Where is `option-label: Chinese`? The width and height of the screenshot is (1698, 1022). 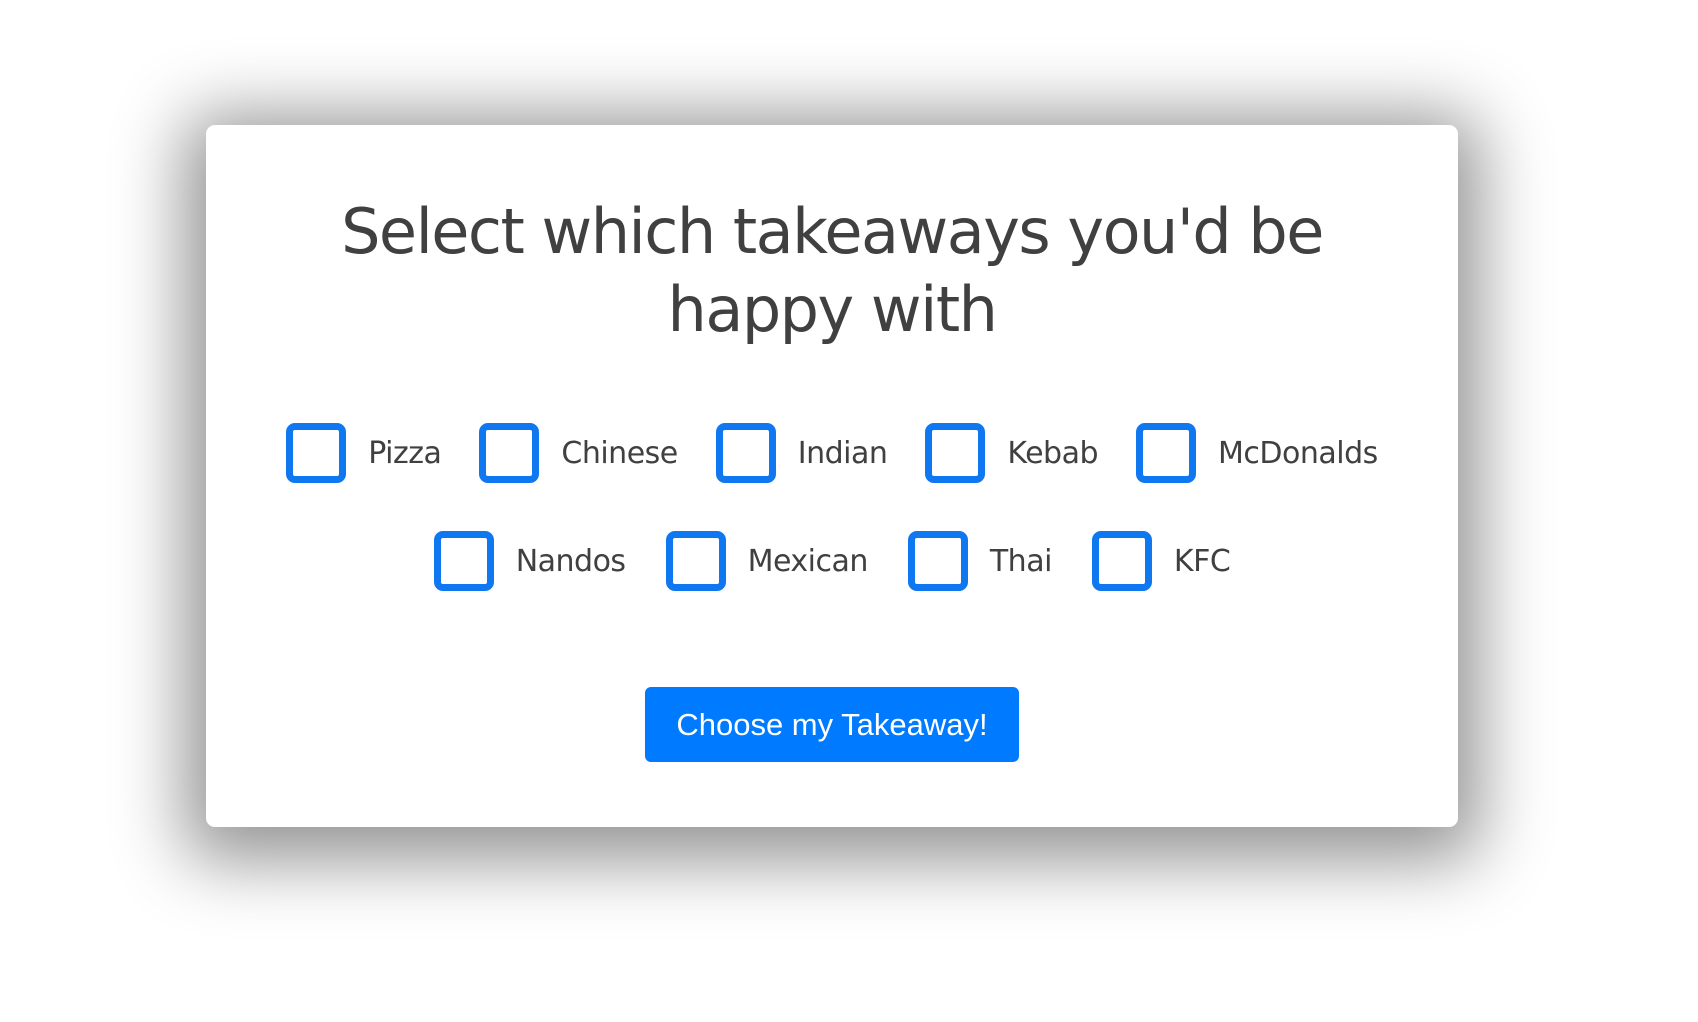
option-label: Chinese is located at coordinates (619, 453).